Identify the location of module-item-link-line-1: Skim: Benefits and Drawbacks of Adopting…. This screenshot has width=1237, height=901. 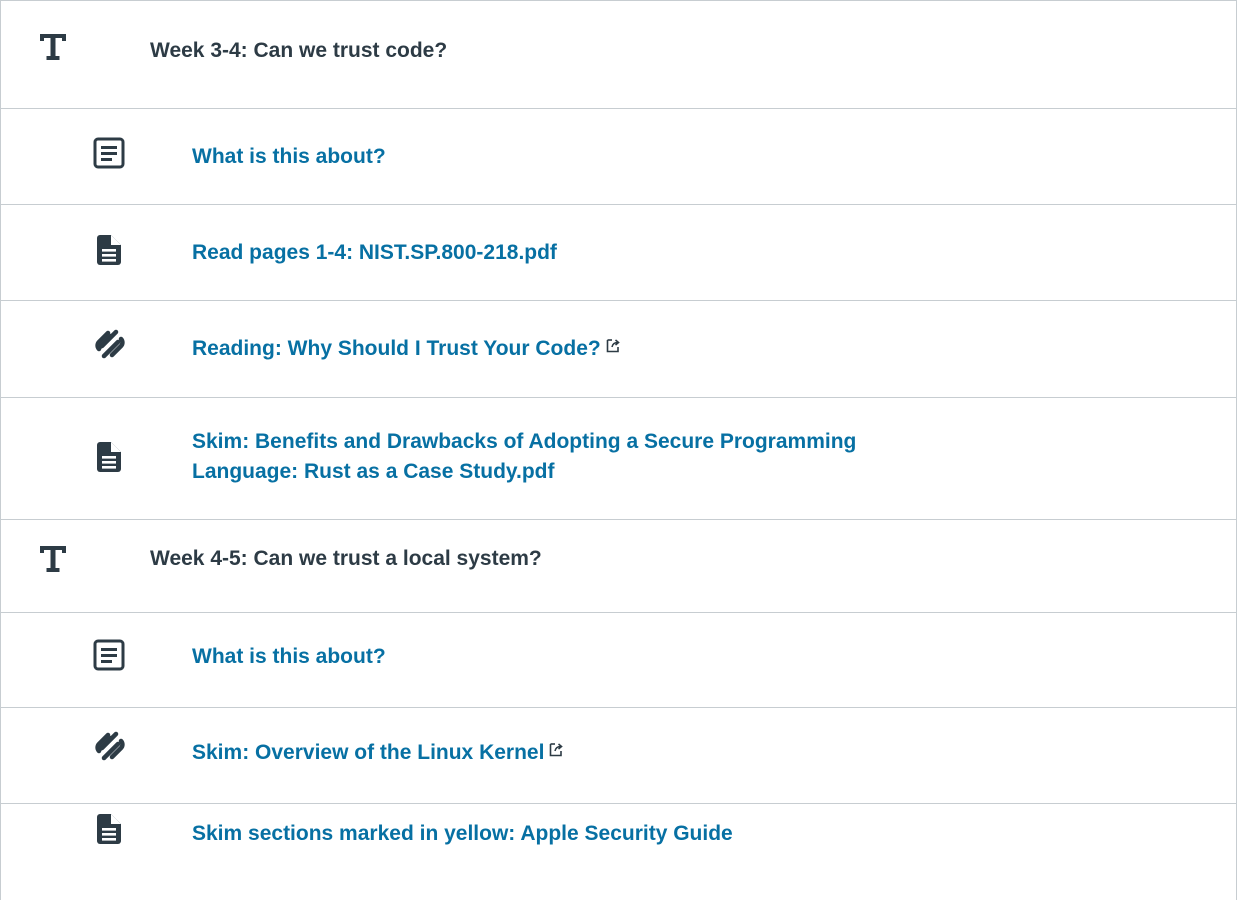
(524, 441).